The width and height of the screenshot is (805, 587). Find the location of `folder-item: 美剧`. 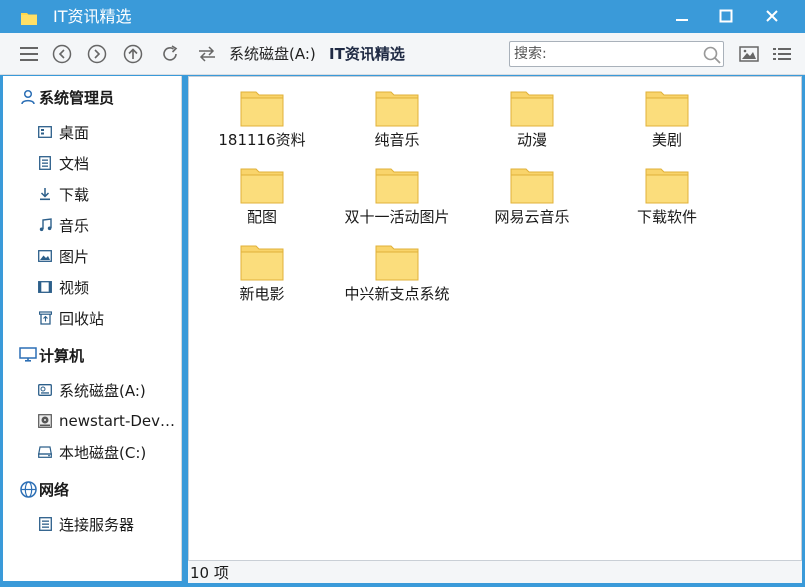

folder-item: 美剧 is located at coordinates (667, 124).